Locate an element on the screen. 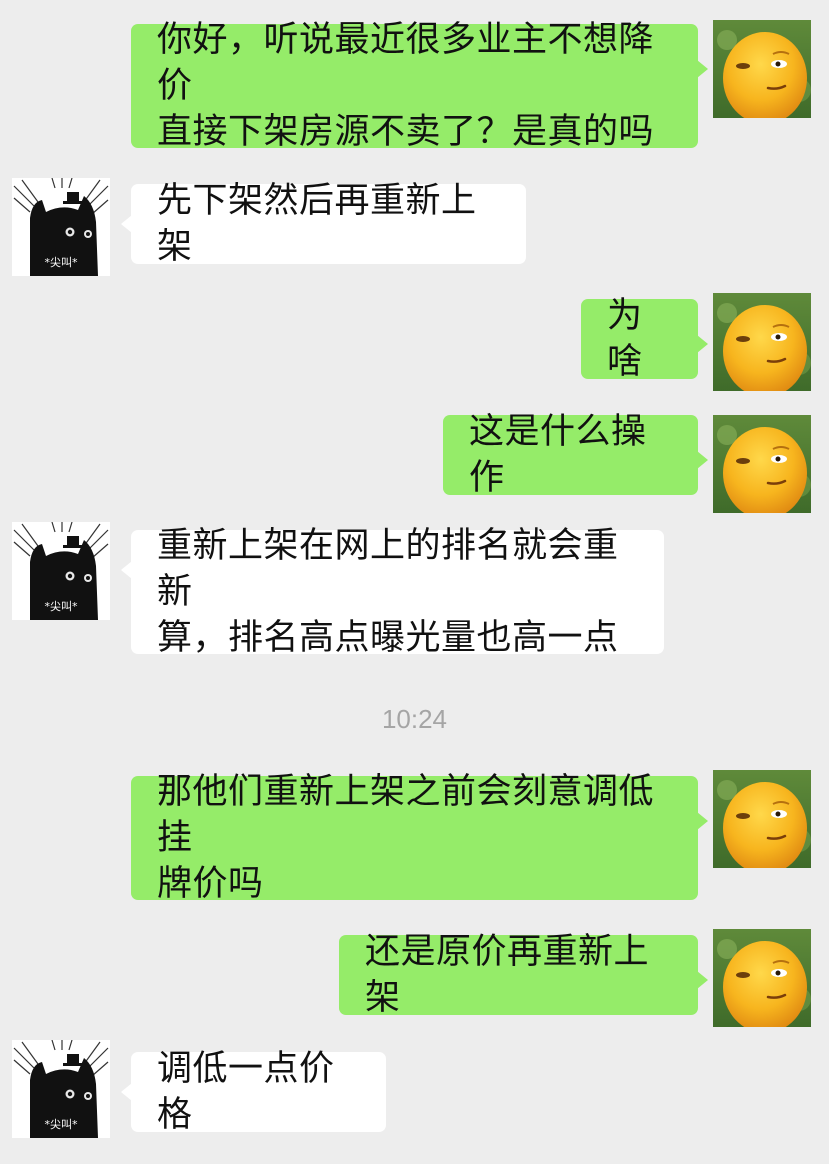 This screenshot has height=1164, width=829. message-text: 调低一点价格 is located at coordinates (246, 1092).